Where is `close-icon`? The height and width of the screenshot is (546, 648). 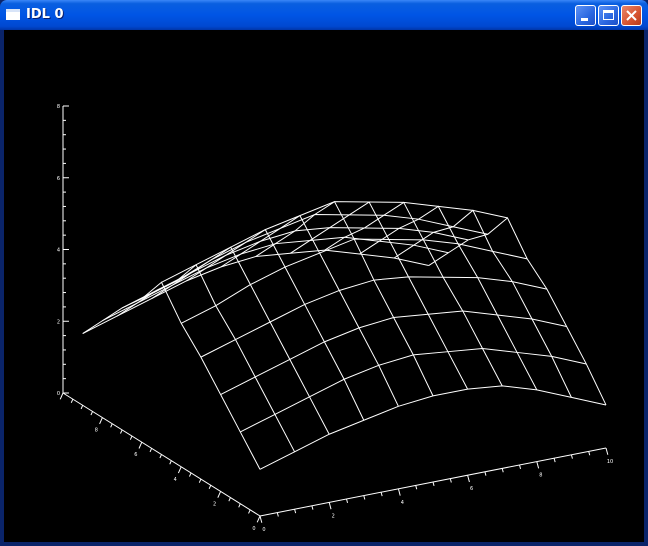 close-icon is located at coordinates (631, 15).